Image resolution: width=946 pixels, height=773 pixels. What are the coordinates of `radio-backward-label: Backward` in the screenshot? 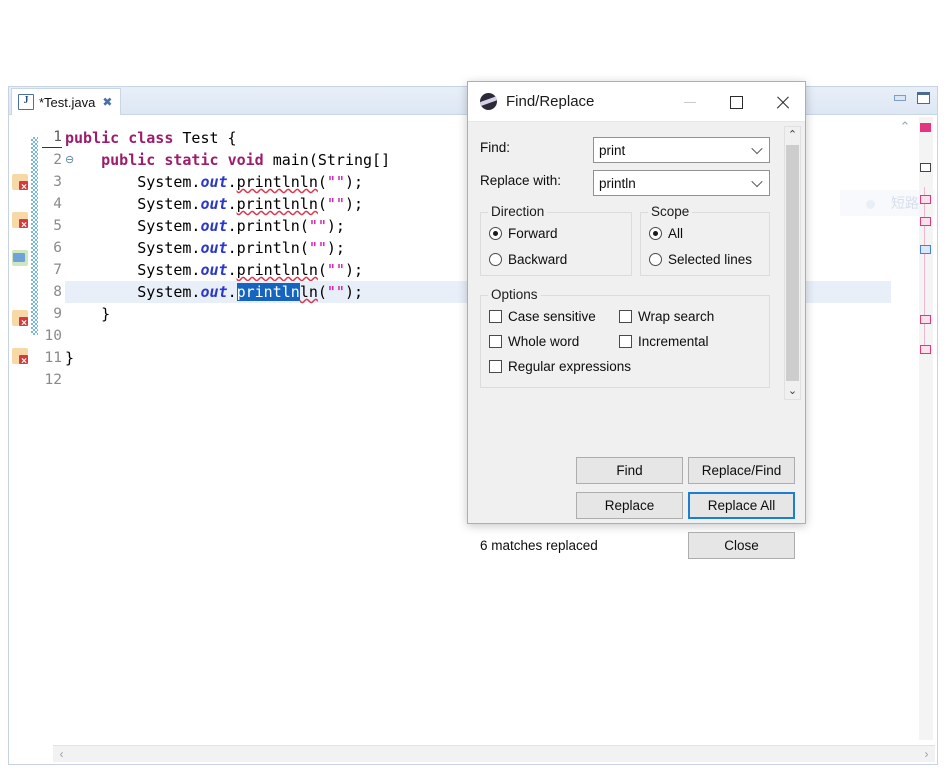 It's located at (538, 259).